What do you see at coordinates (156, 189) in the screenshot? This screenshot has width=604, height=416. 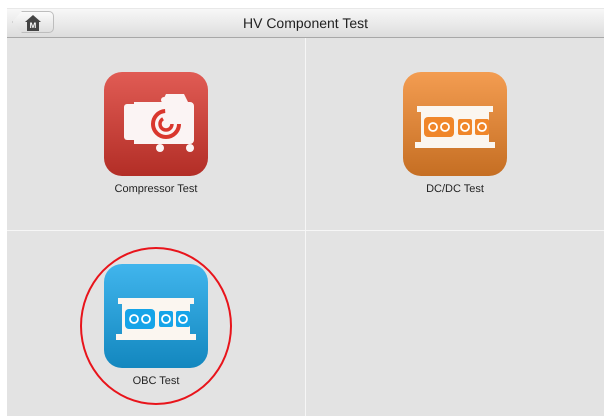 I see `tile-label: Compressor Test` at bounding box center [156, 189].